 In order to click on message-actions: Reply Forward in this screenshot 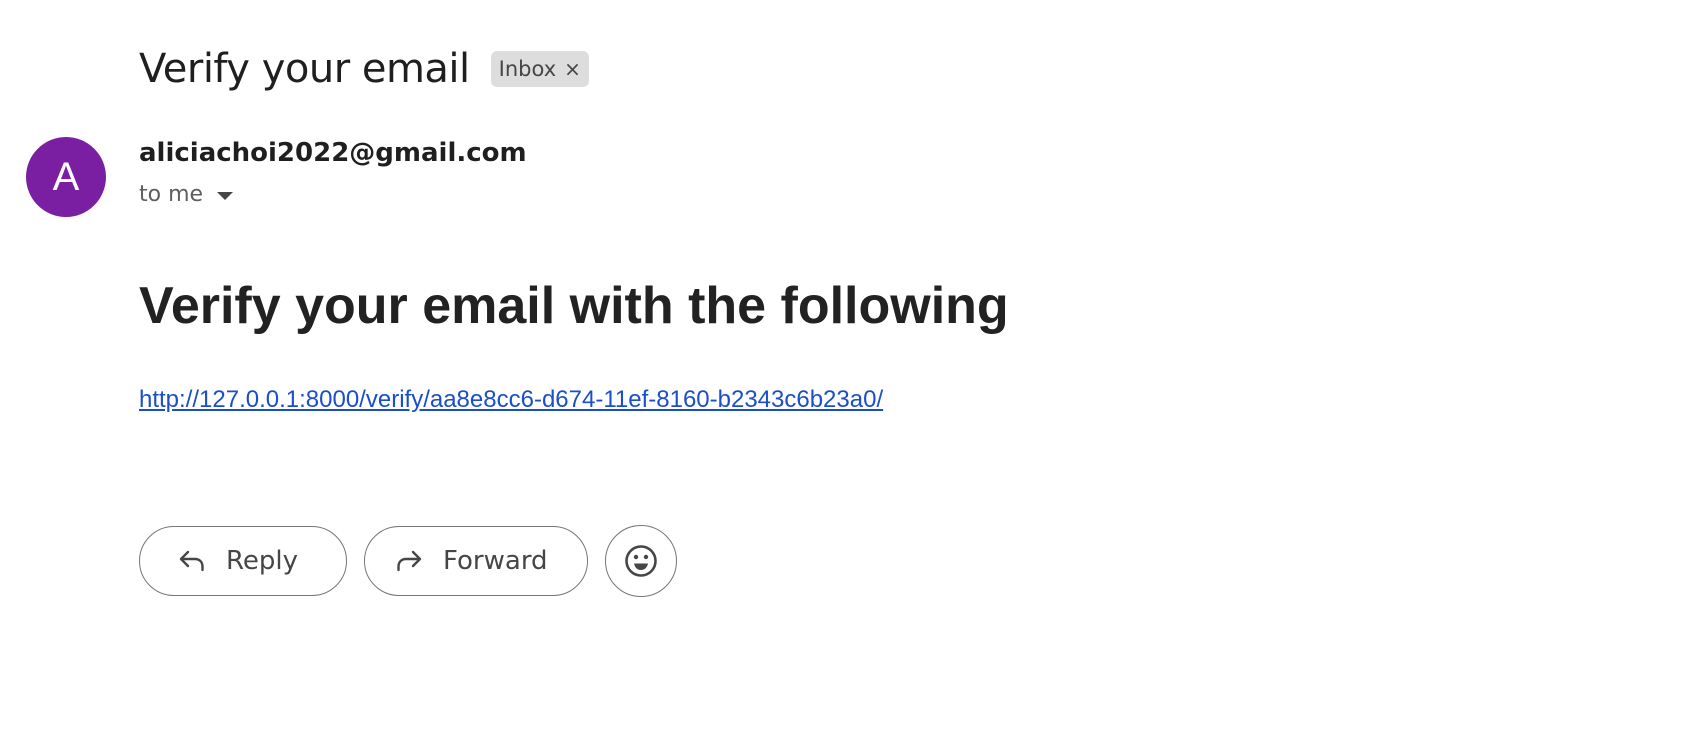, I will do `click(408, 561)`.